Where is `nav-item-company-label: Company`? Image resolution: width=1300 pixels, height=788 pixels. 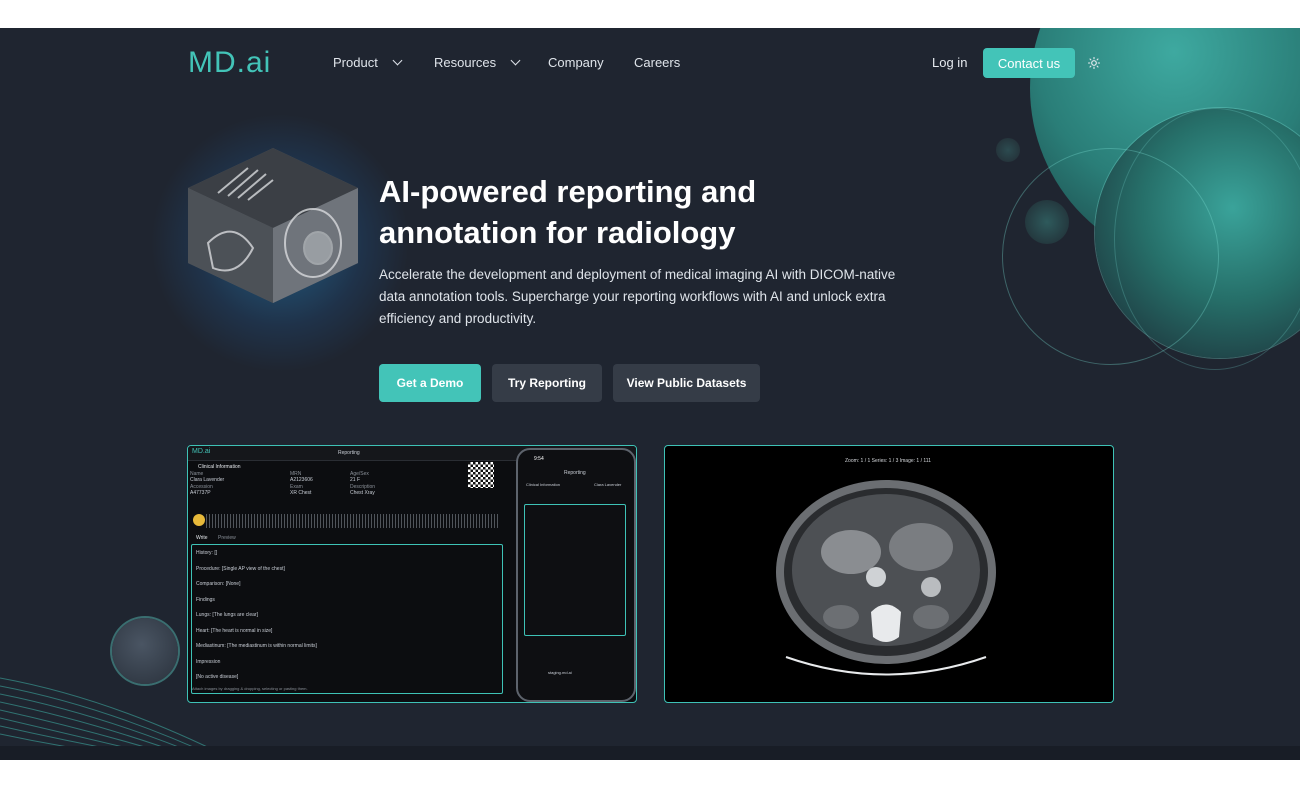
nav-item-company-label: Company is located at coordinates (576, 62).